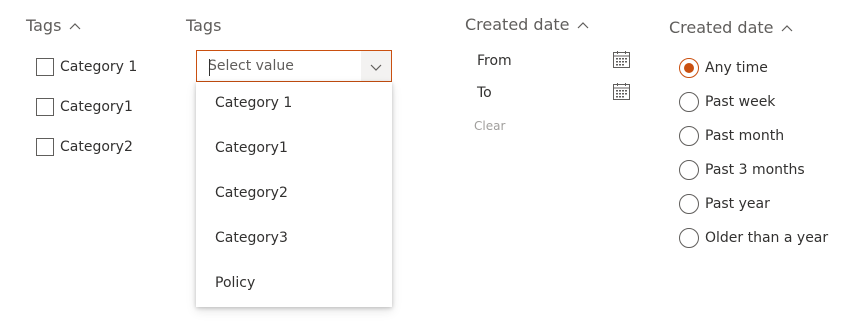  Describe the element at coordinates (96, 147) in the screenshot. I see `tag-option-label: Category2` at that location.